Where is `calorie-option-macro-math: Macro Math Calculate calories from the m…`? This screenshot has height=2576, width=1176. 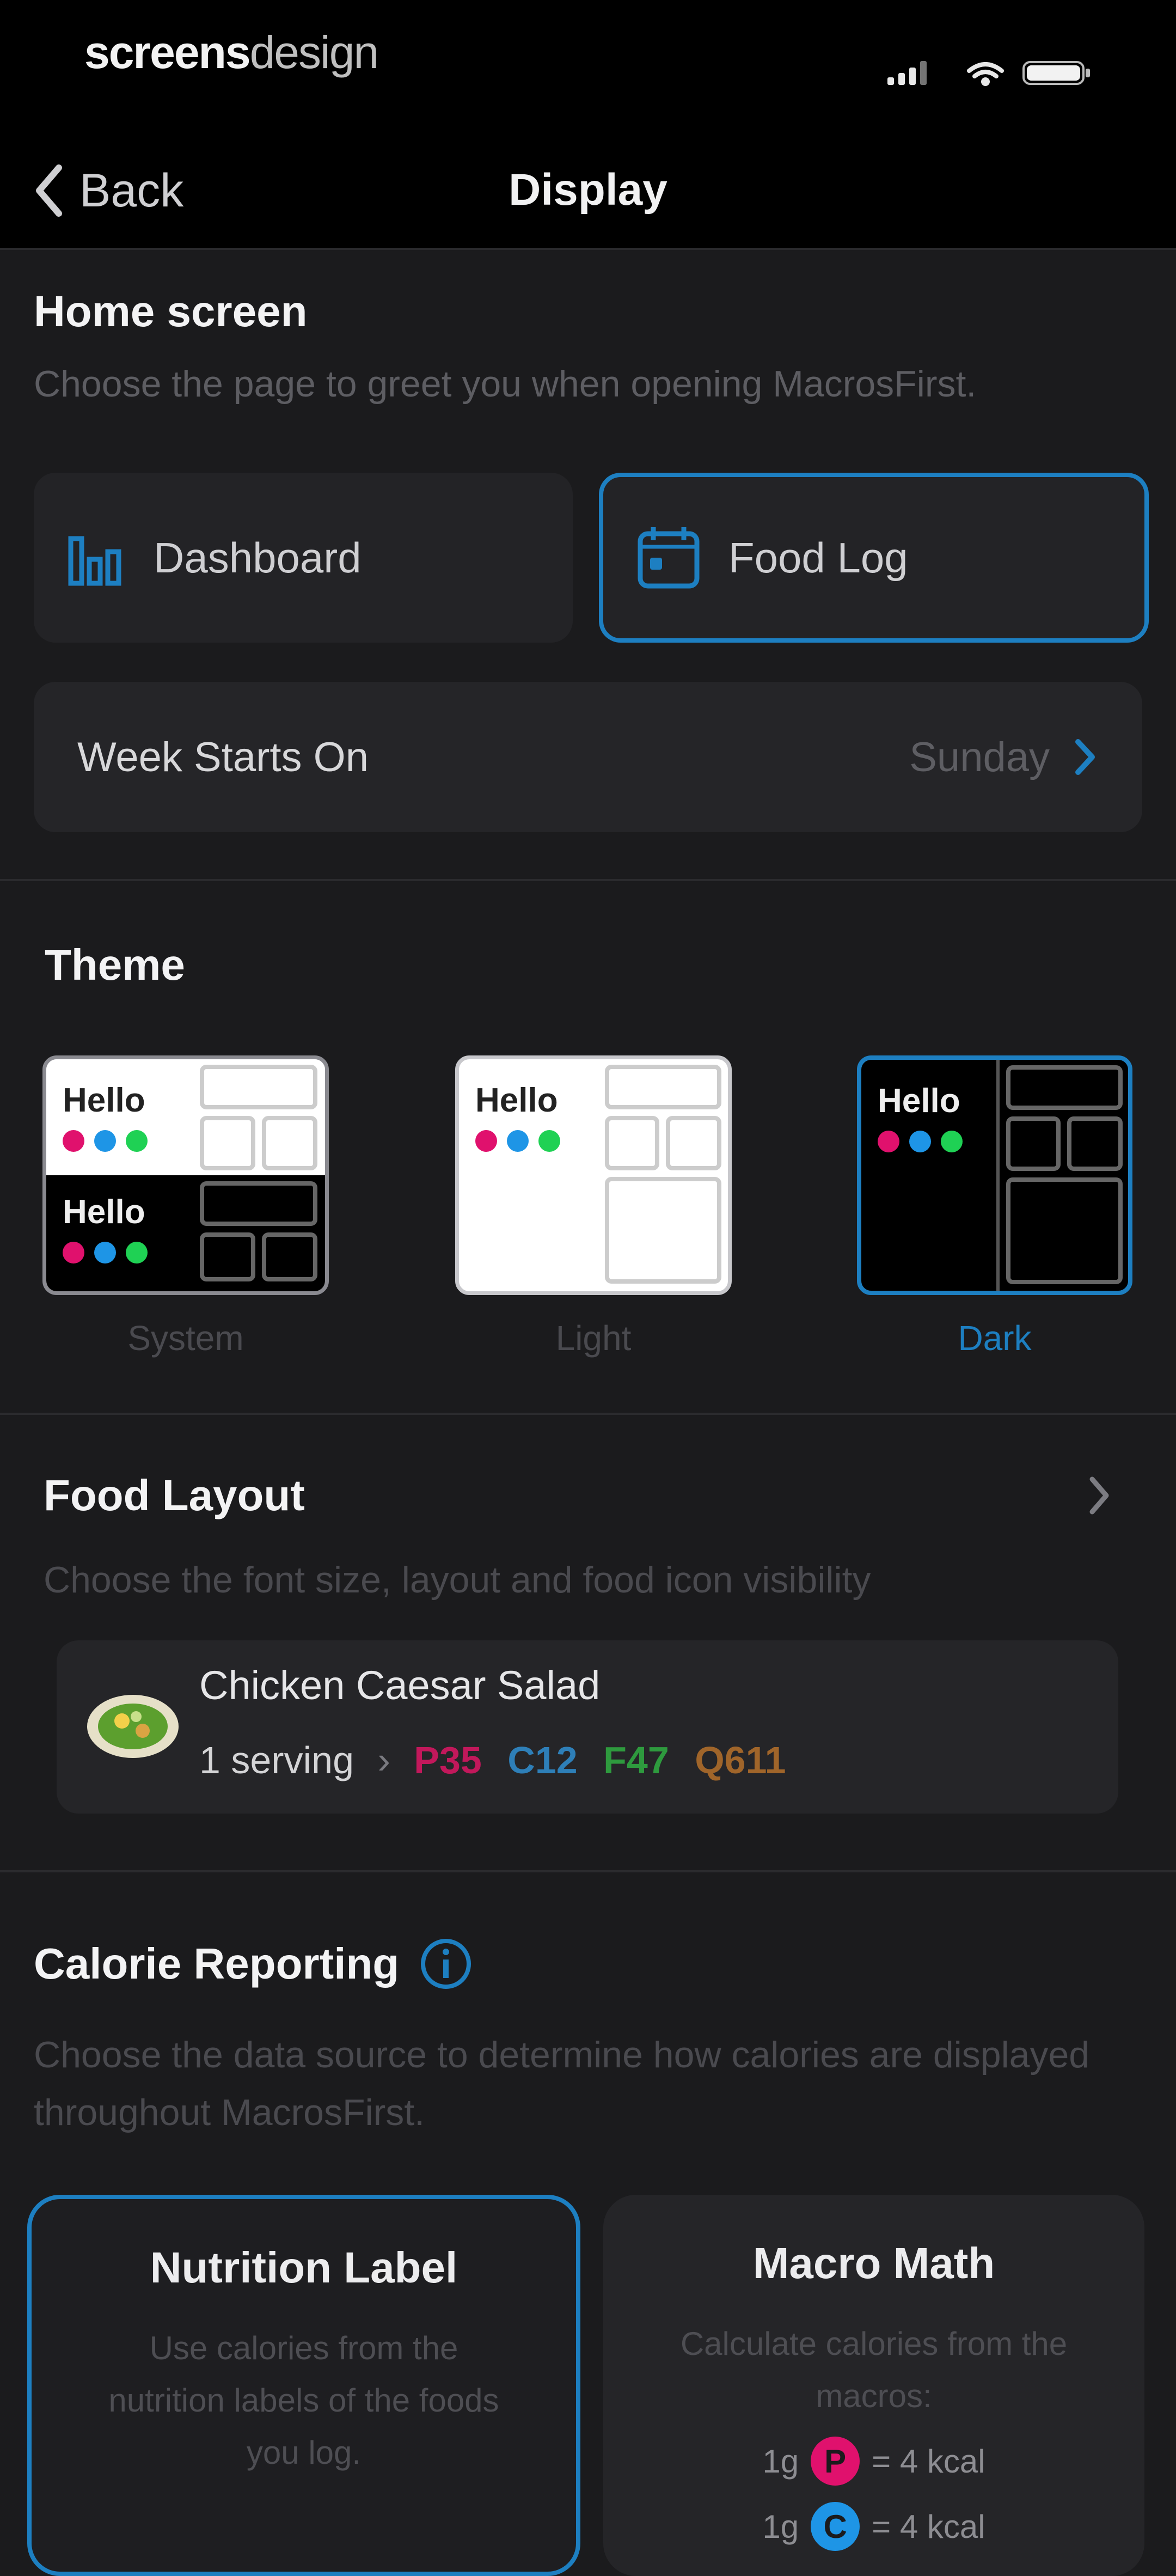 calorie-option-macro-math: Macro Math Calculate calories from the m… is located at coordinates (873, 2385).